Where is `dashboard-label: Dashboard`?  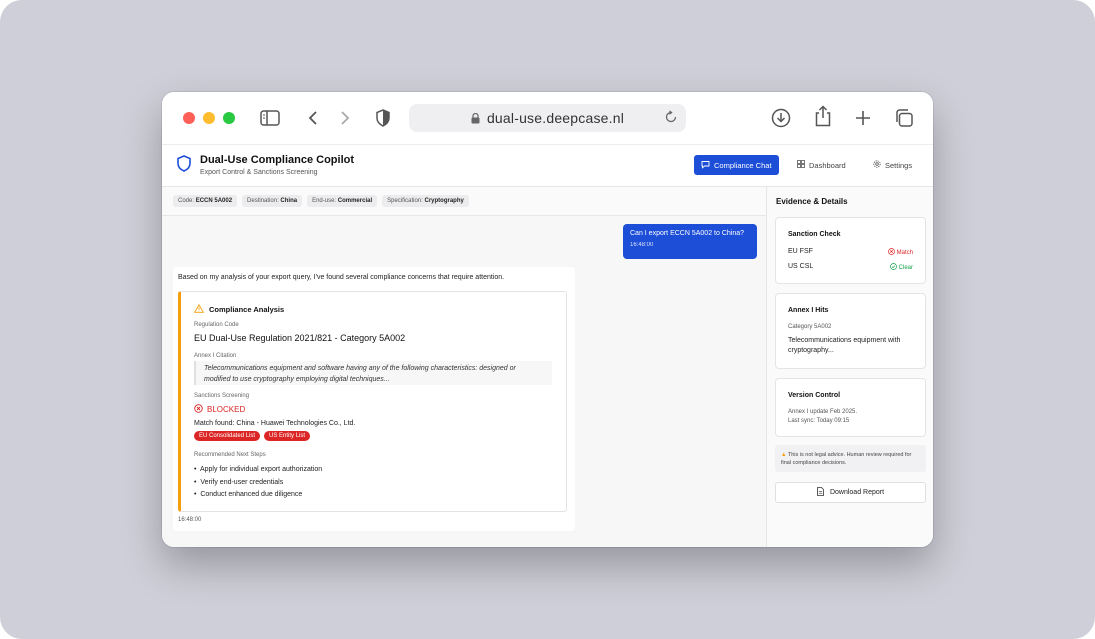
dashboard-label: Dashboard is located at coordinates (827, 165).